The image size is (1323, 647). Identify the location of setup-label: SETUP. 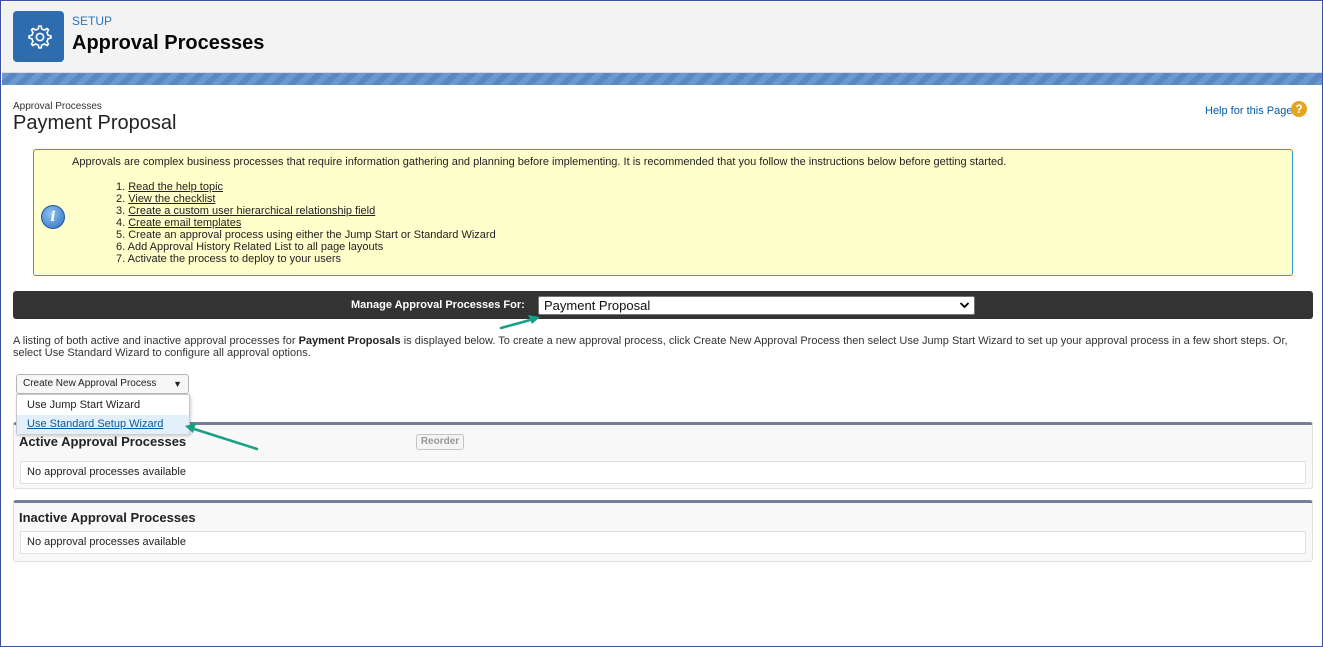
(92, 21).